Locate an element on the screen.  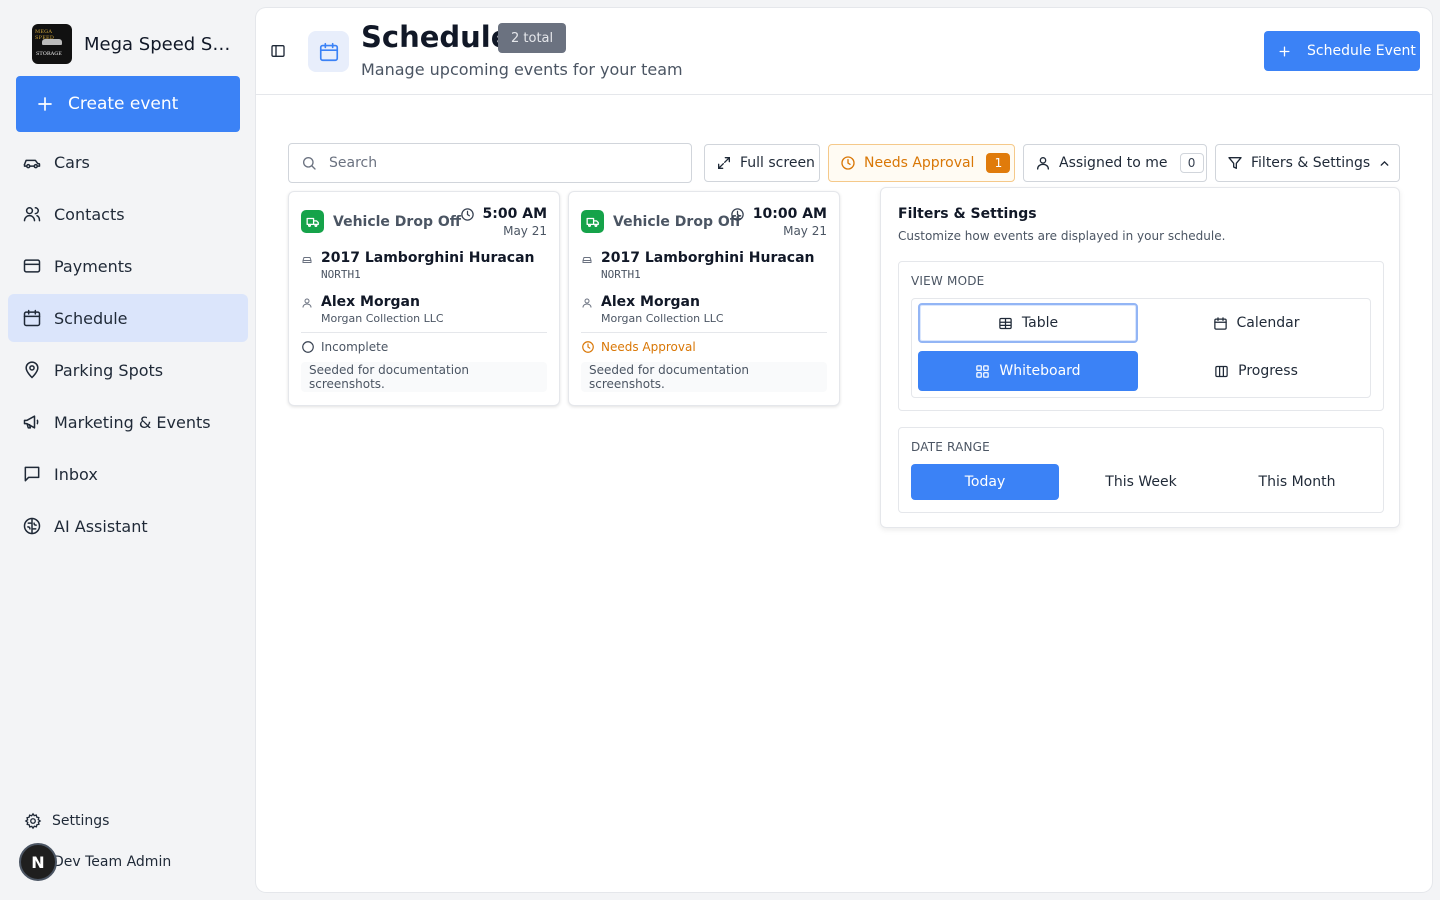
brain-icon is located at coordinates (32, 526).